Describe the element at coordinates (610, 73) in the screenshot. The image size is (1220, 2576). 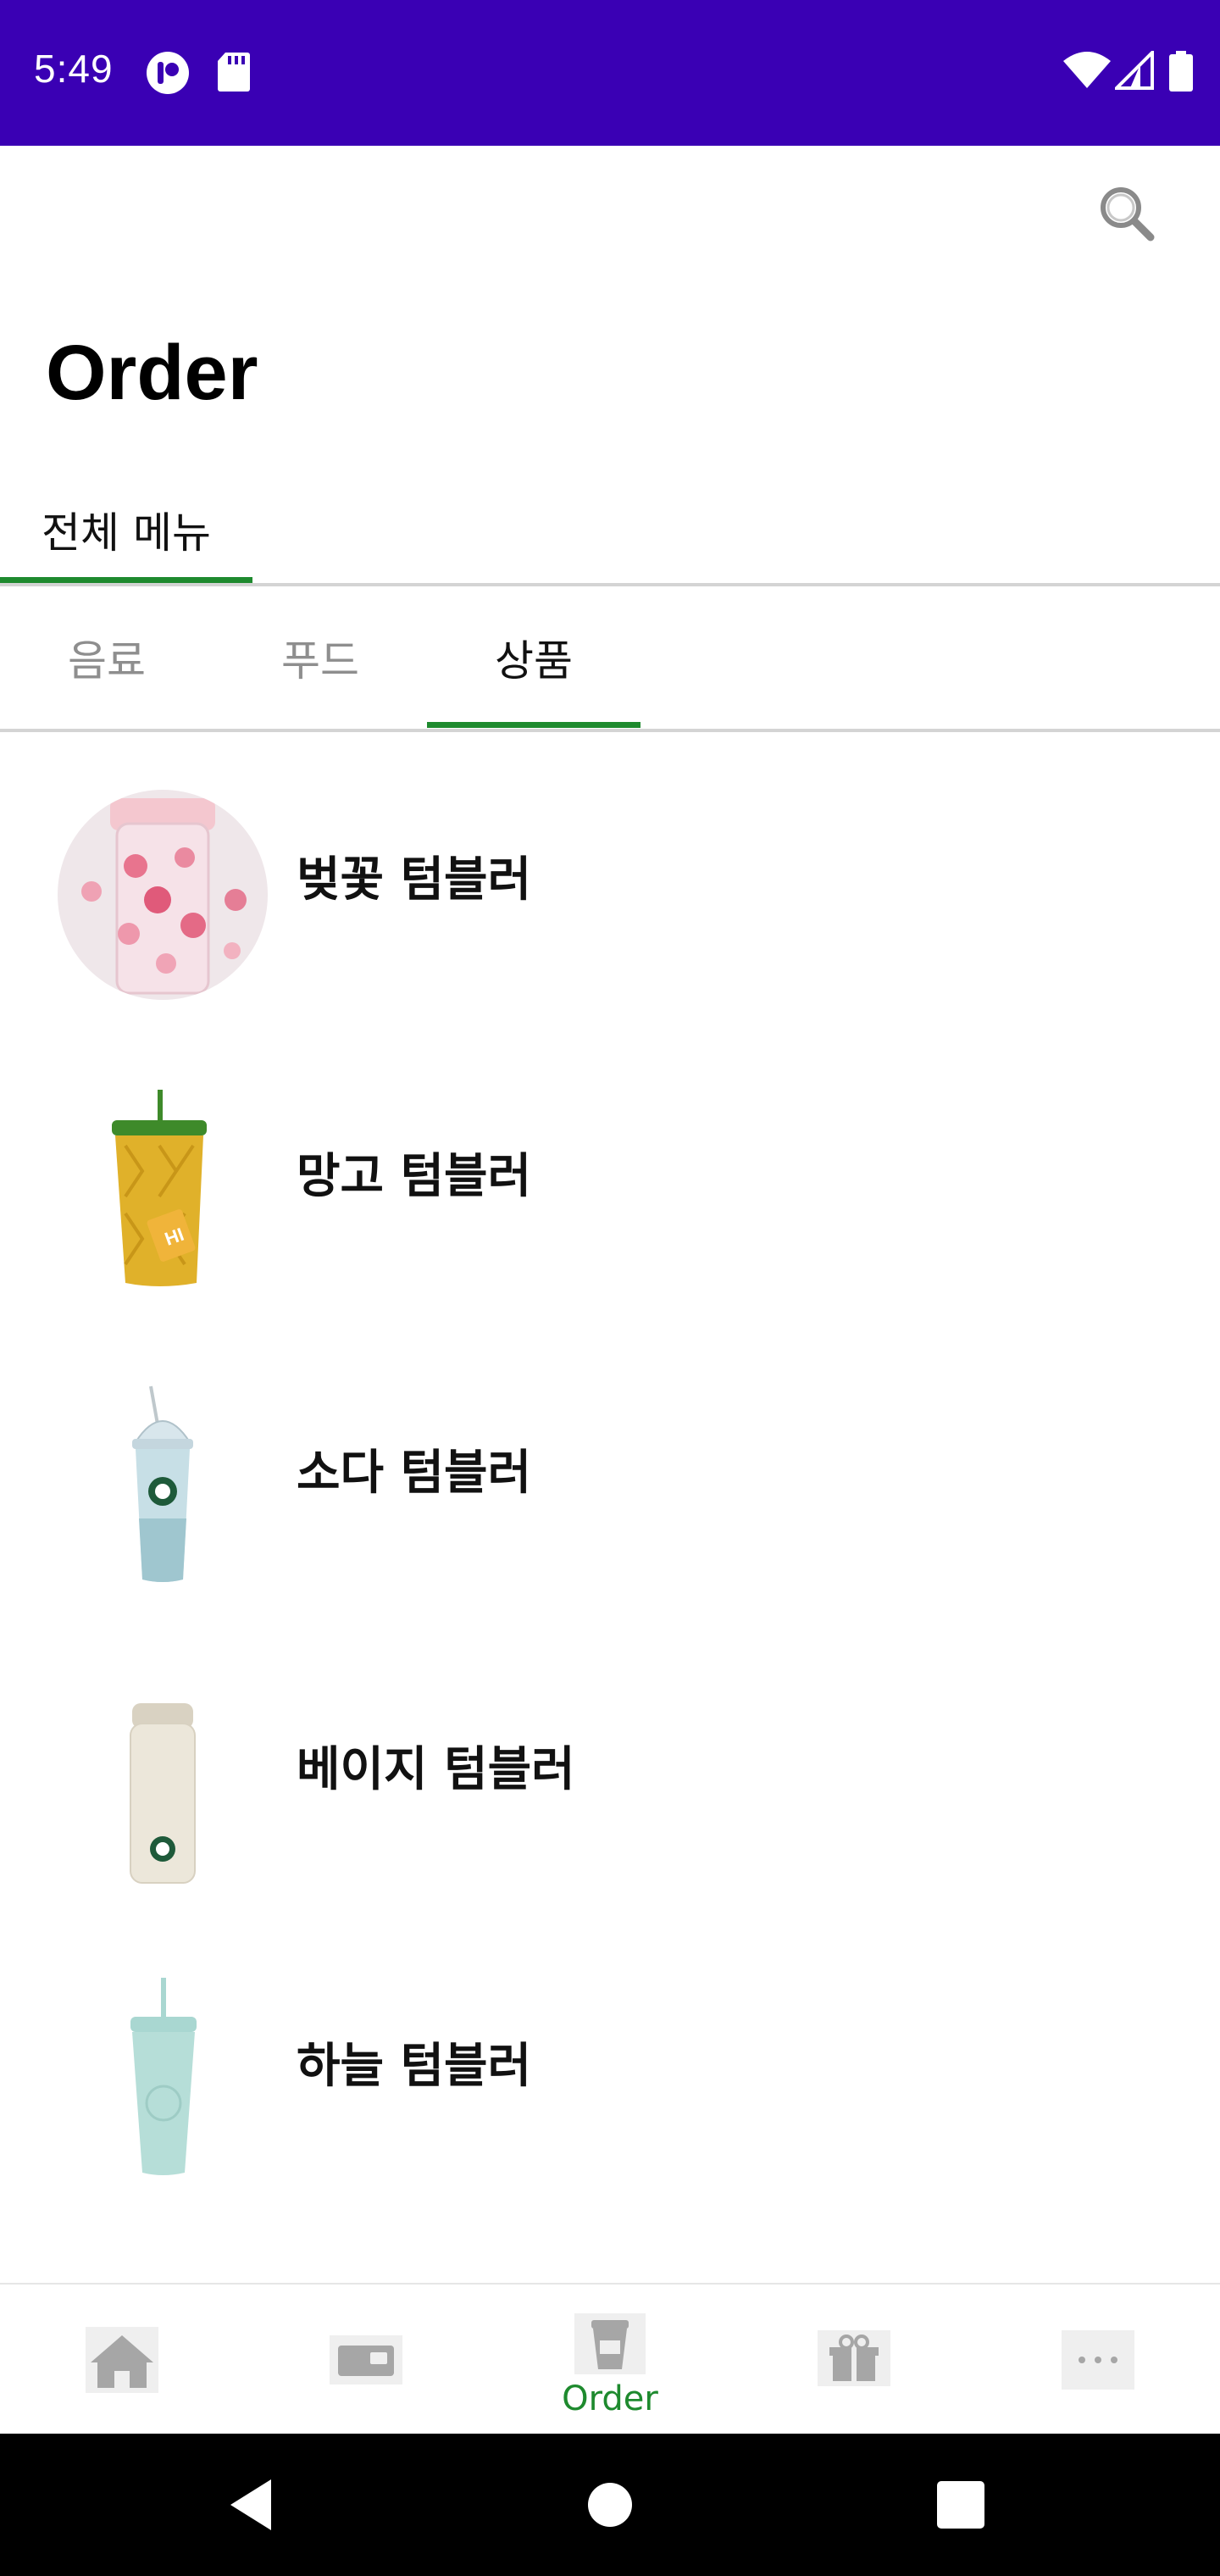
I see `status-bar: 5:49` at that location.